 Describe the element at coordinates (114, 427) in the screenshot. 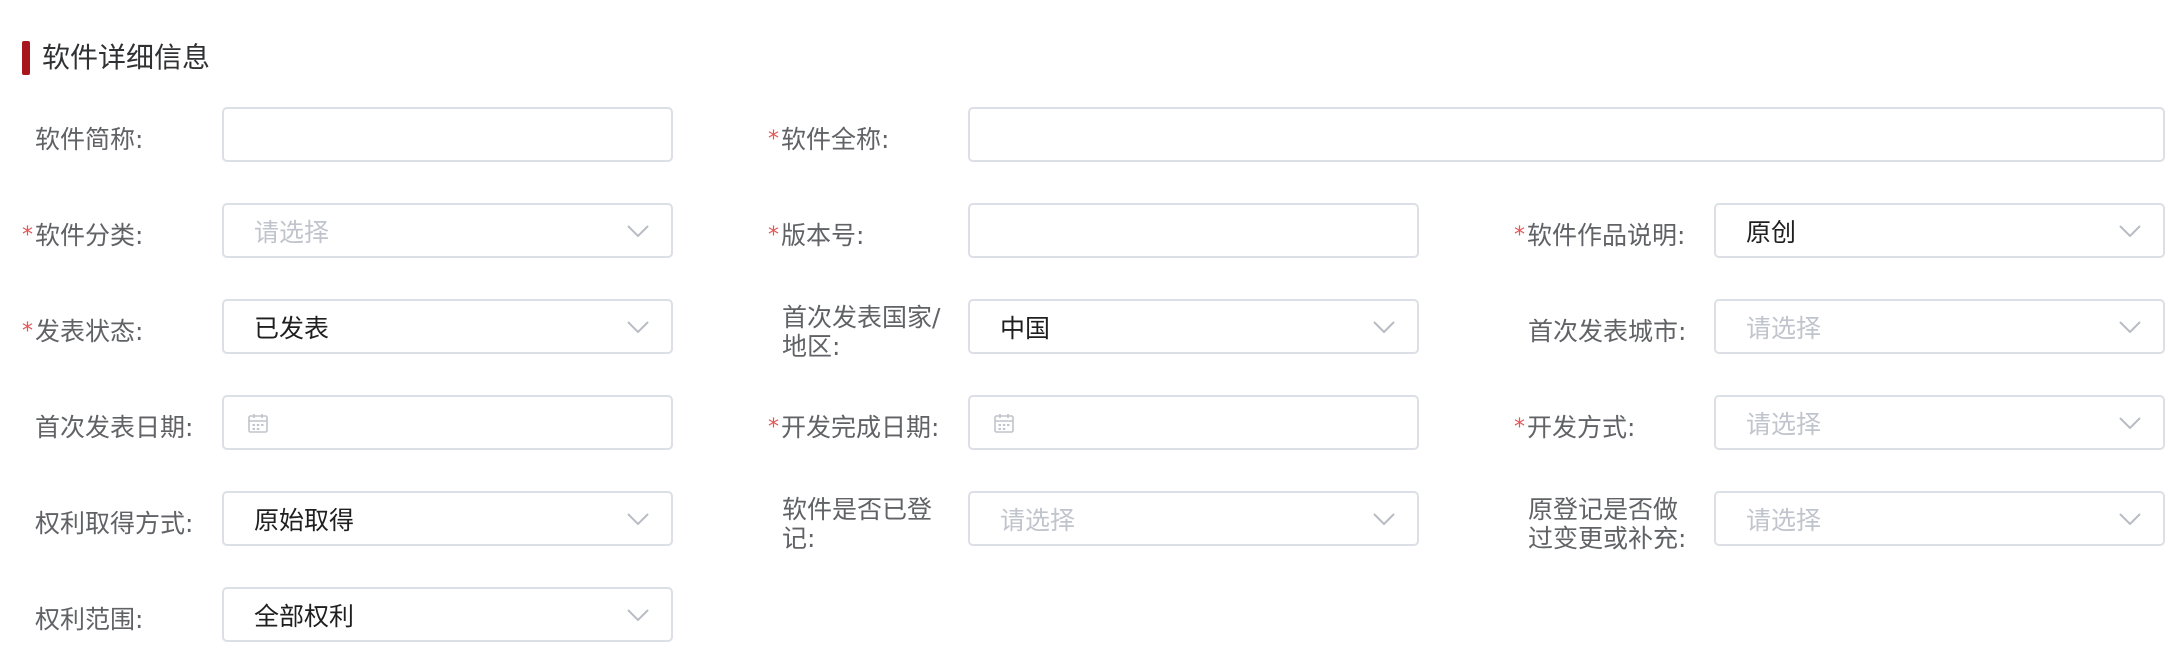

I see `first-date-label: 首次发表日期:` at that location.